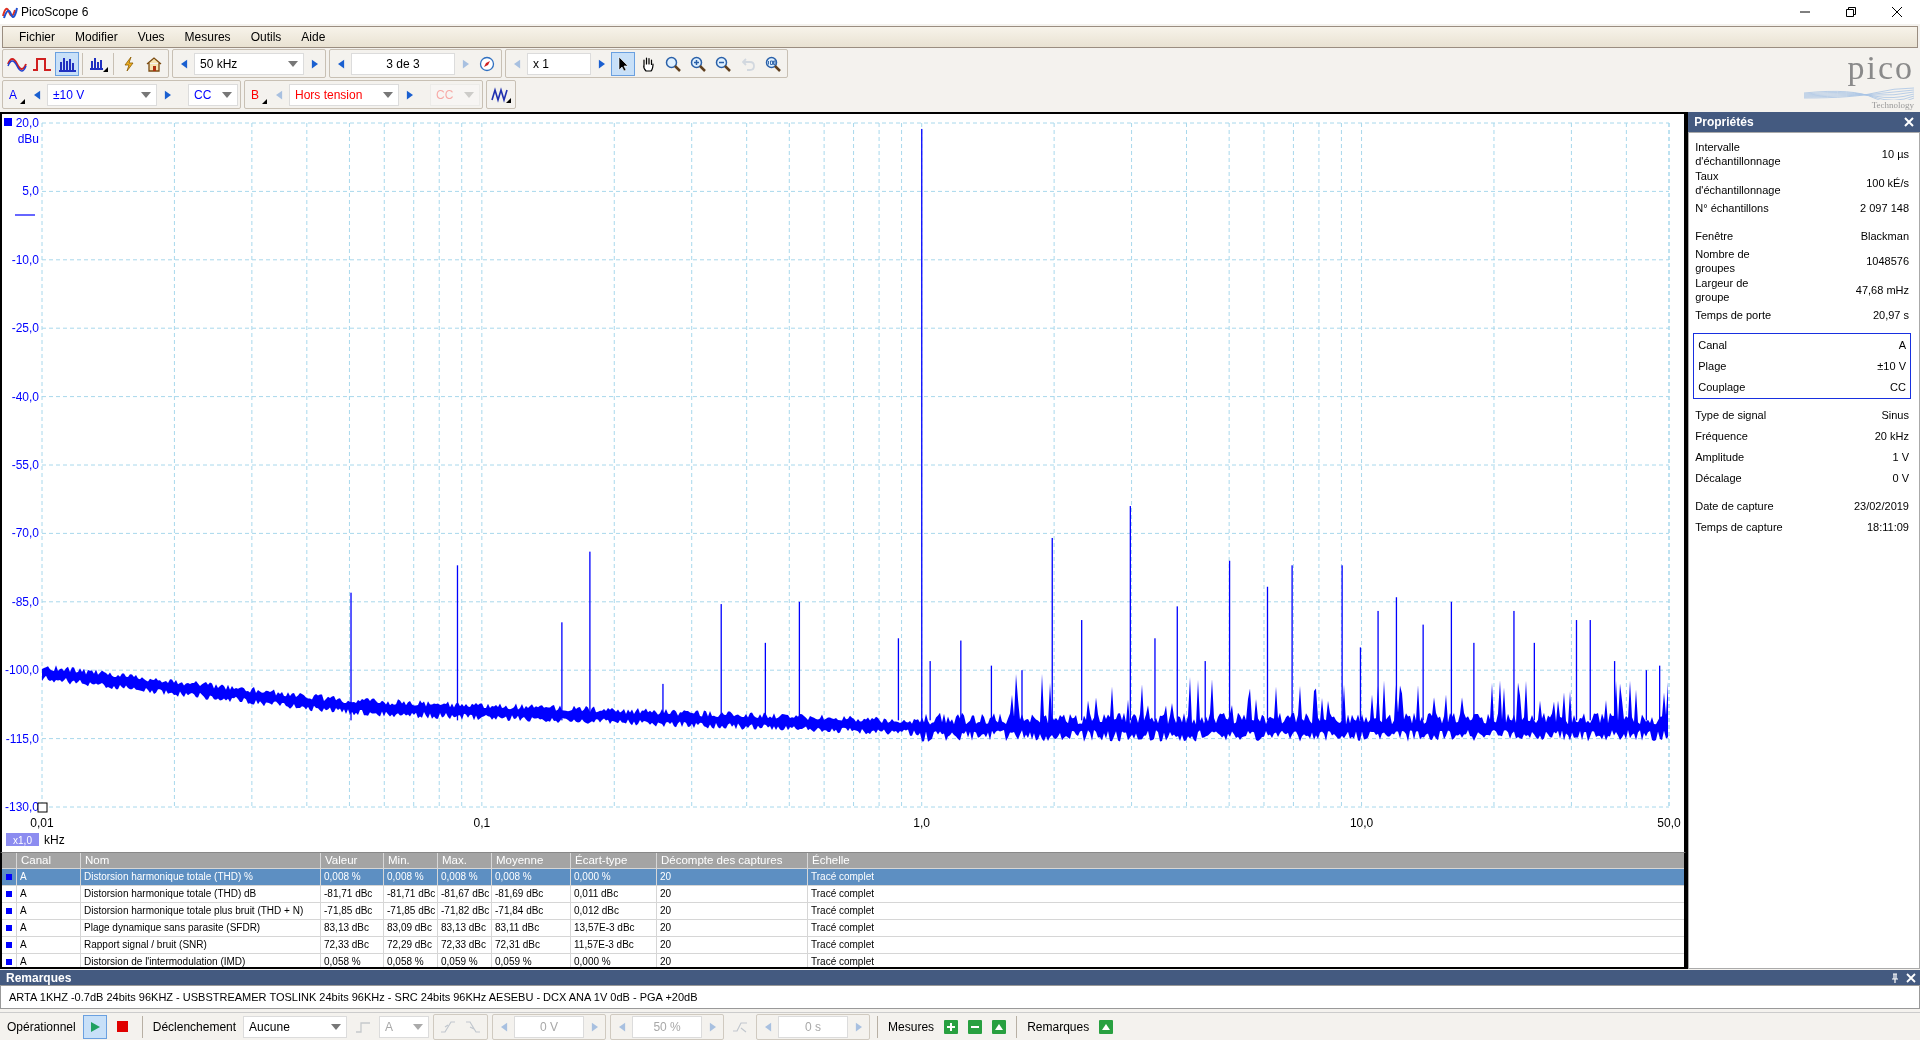 This screenshot has height=1040, width=1920. I want to click on zoom-field: x 1, so click(559, 63).